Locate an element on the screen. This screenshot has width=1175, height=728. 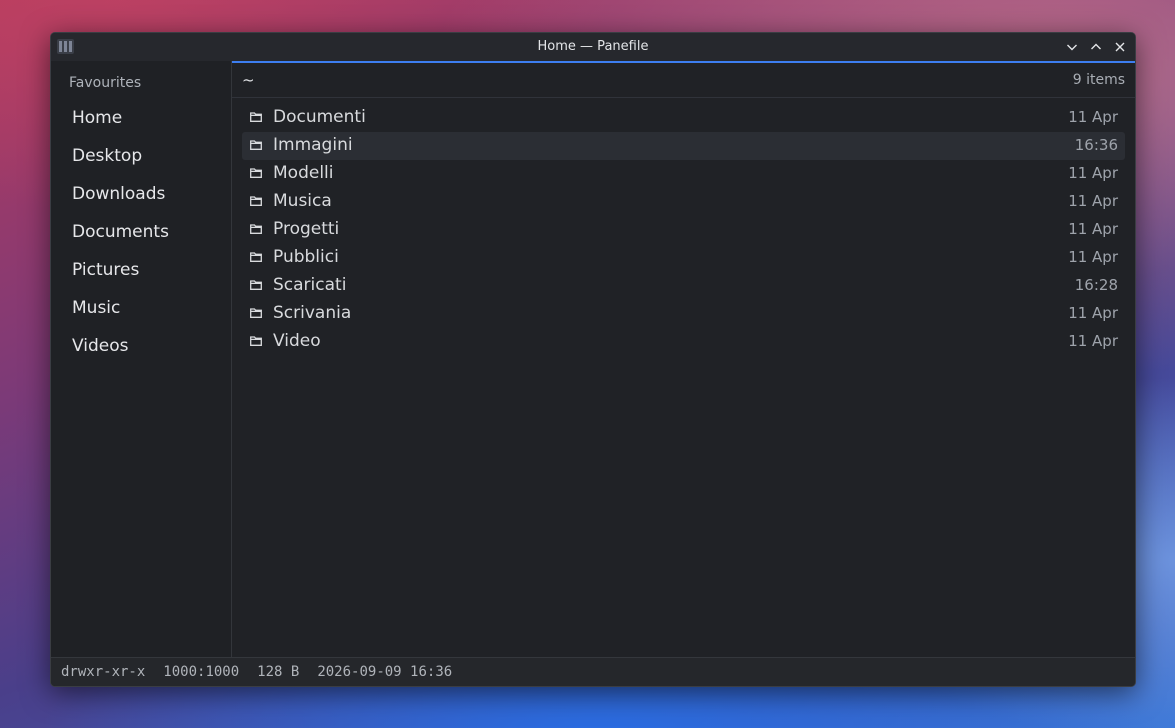
title-bar: Home — Panefile is located at coordinates (593, 47).